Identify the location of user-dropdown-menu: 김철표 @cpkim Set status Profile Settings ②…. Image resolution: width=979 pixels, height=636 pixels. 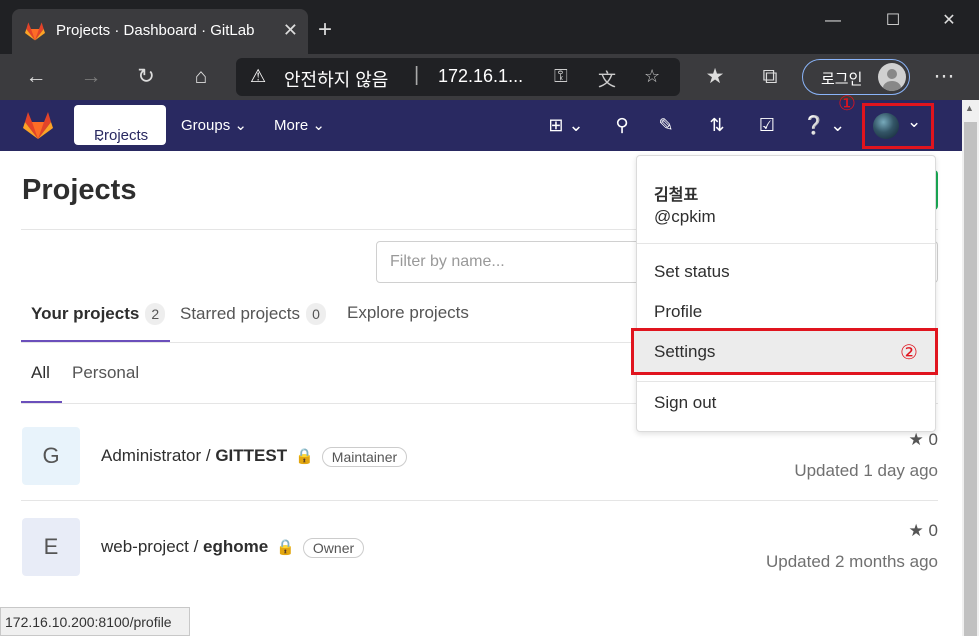
(784, 293).